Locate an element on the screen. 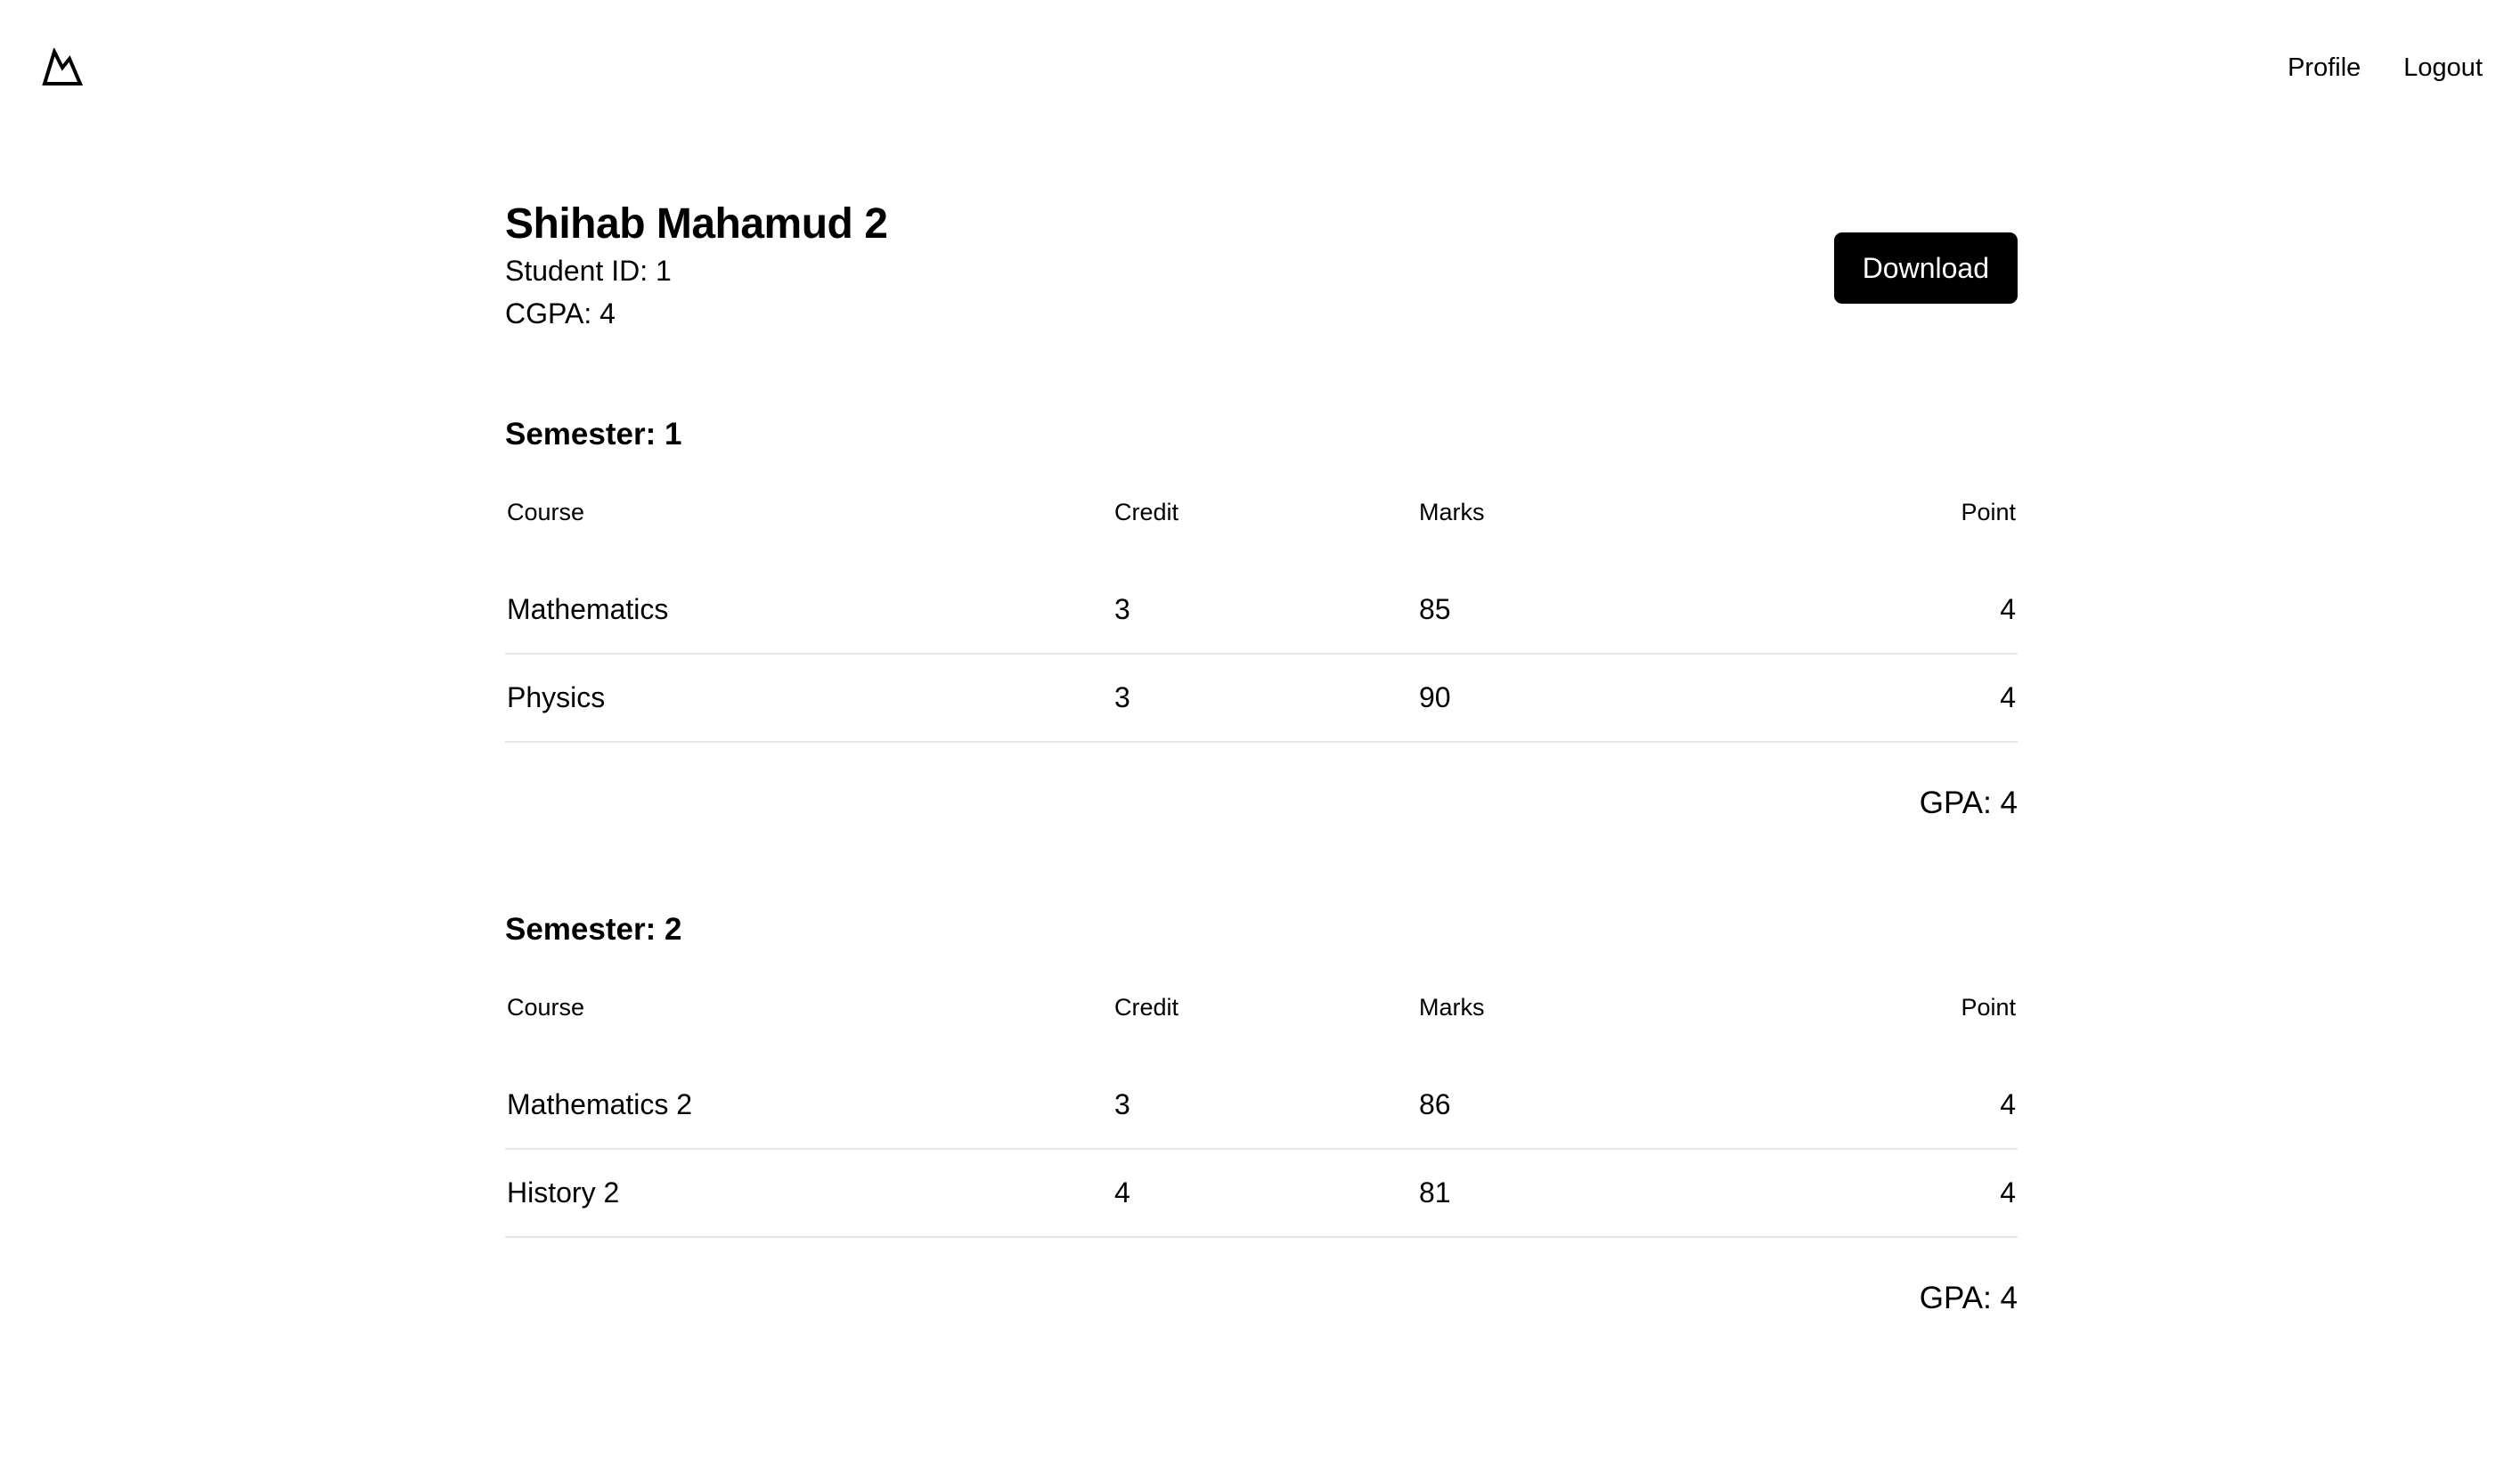  cell-course: History 2 is located at coordinates (809, 1193).